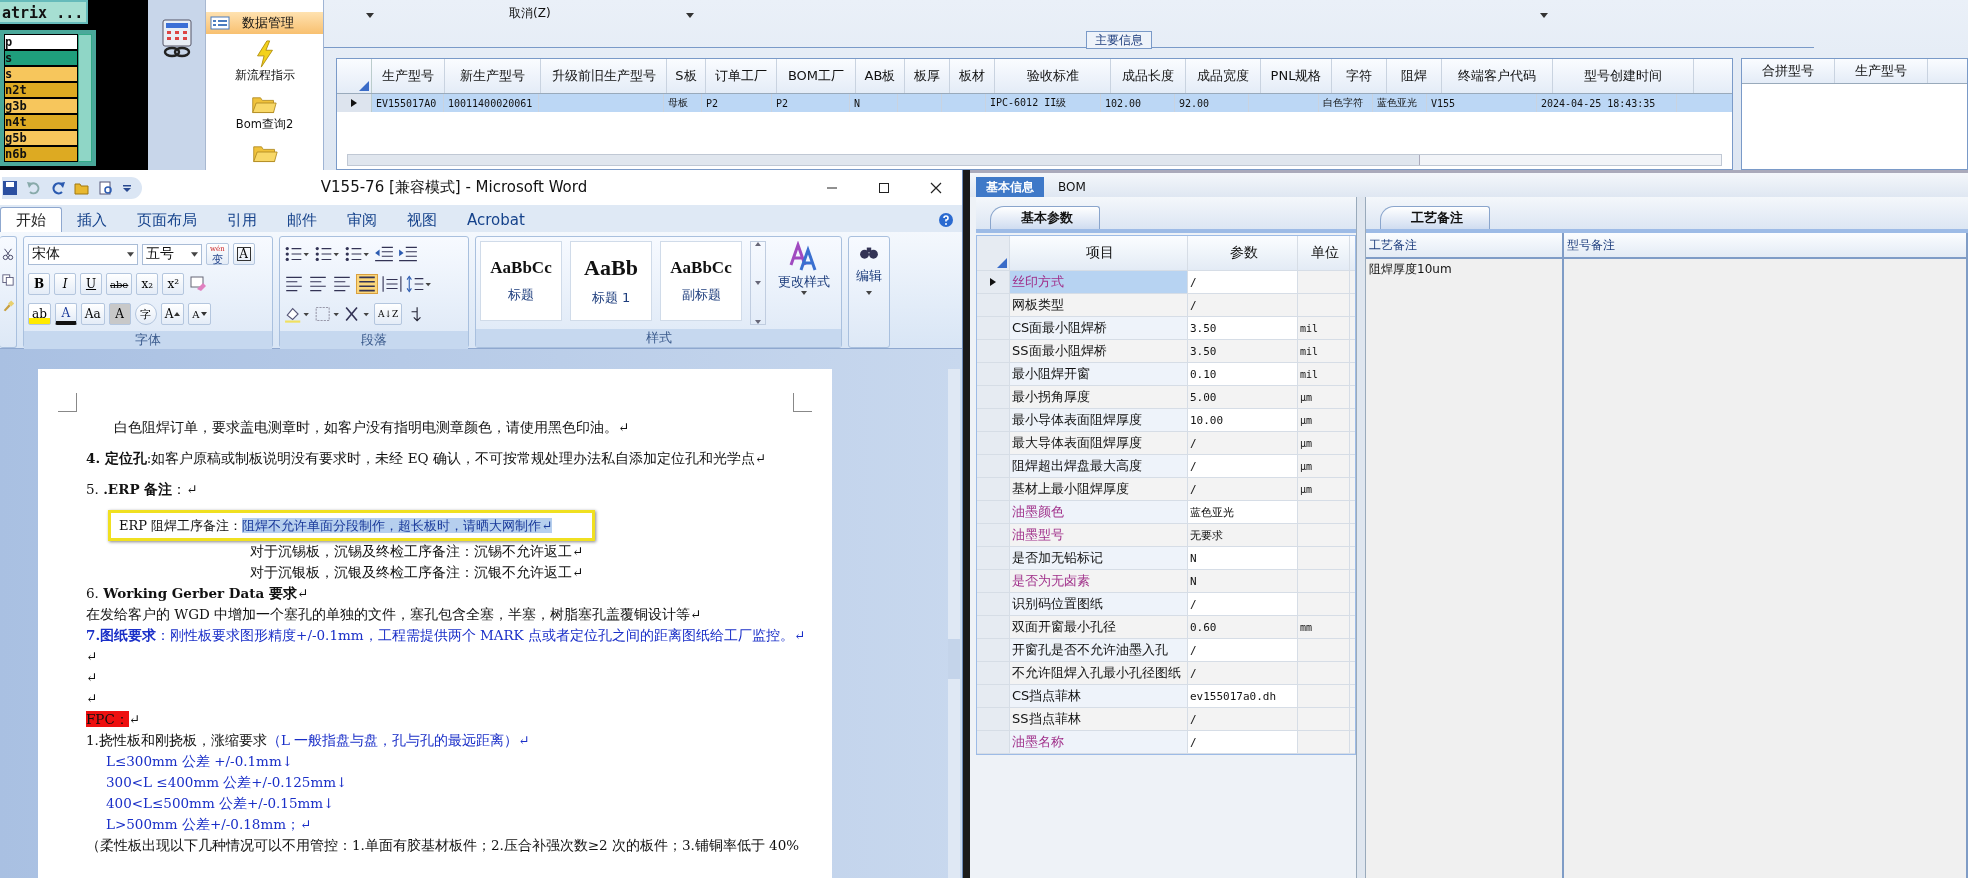 This screenshot has height=878, width=1968. What do you see at coordinates (1414, 76) in the screenshot?
I see `column-header: 阻焊` at bounding box center [1414, 76].